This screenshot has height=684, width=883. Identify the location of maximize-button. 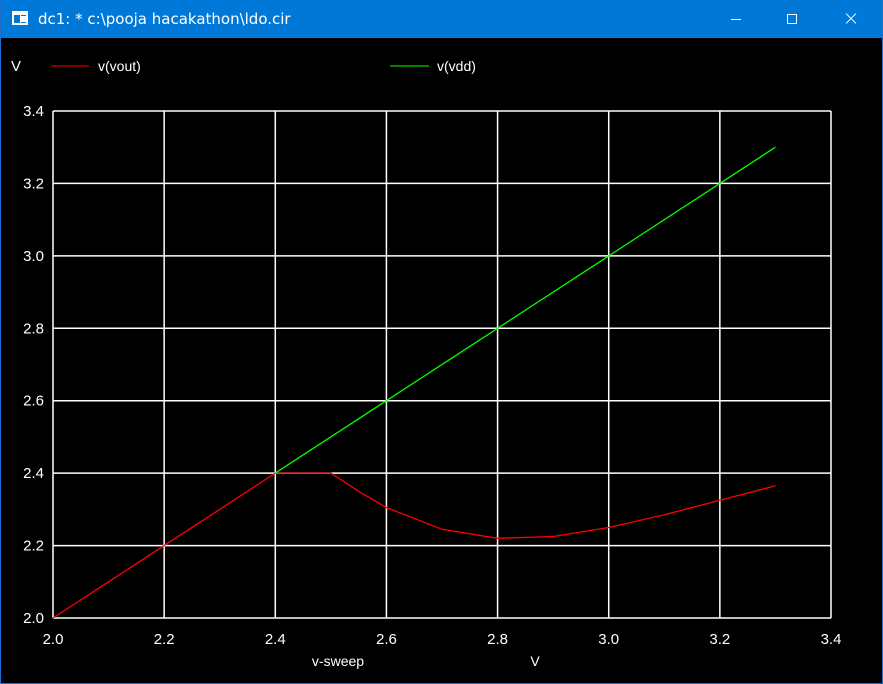
(792, 19).